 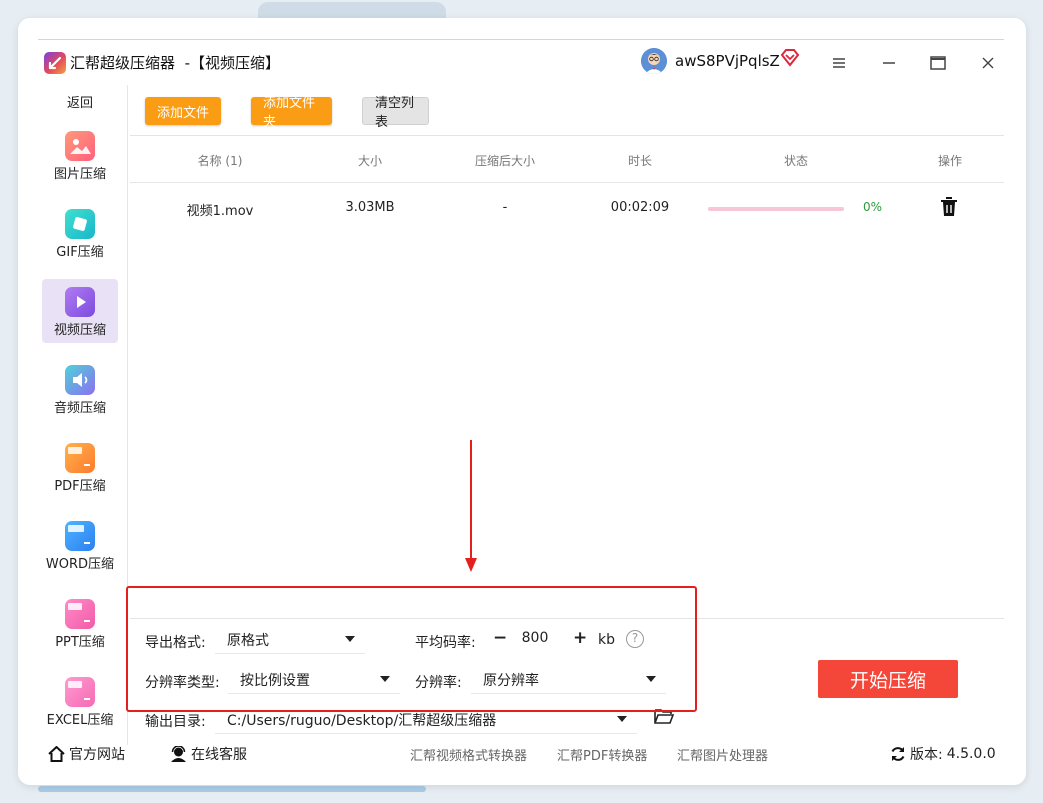 What do you see at coordinates (291, 113) in the screenshot?
I see `add-folder-button: 添加文件夹` at bounding box center [291, 113].